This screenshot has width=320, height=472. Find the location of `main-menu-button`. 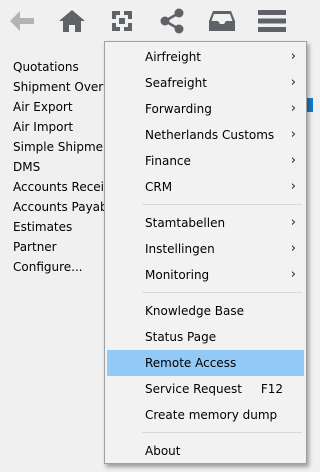

main-menu-button is located at coordinates (272, 21).